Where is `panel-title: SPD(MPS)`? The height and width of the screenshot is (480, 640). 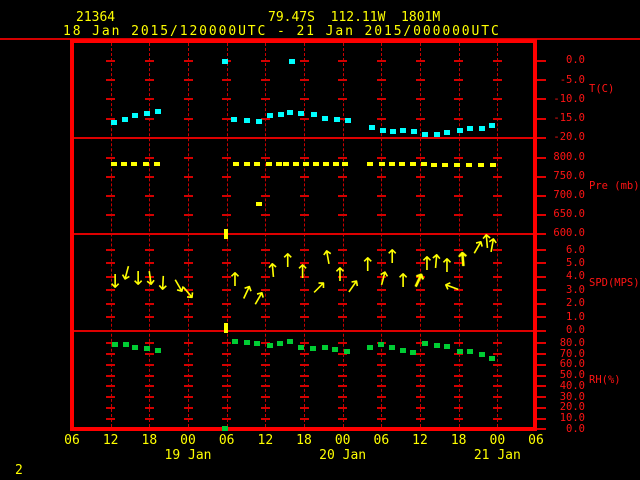
panel-title: SPD(MPS) is located at coordinates (614, 283).